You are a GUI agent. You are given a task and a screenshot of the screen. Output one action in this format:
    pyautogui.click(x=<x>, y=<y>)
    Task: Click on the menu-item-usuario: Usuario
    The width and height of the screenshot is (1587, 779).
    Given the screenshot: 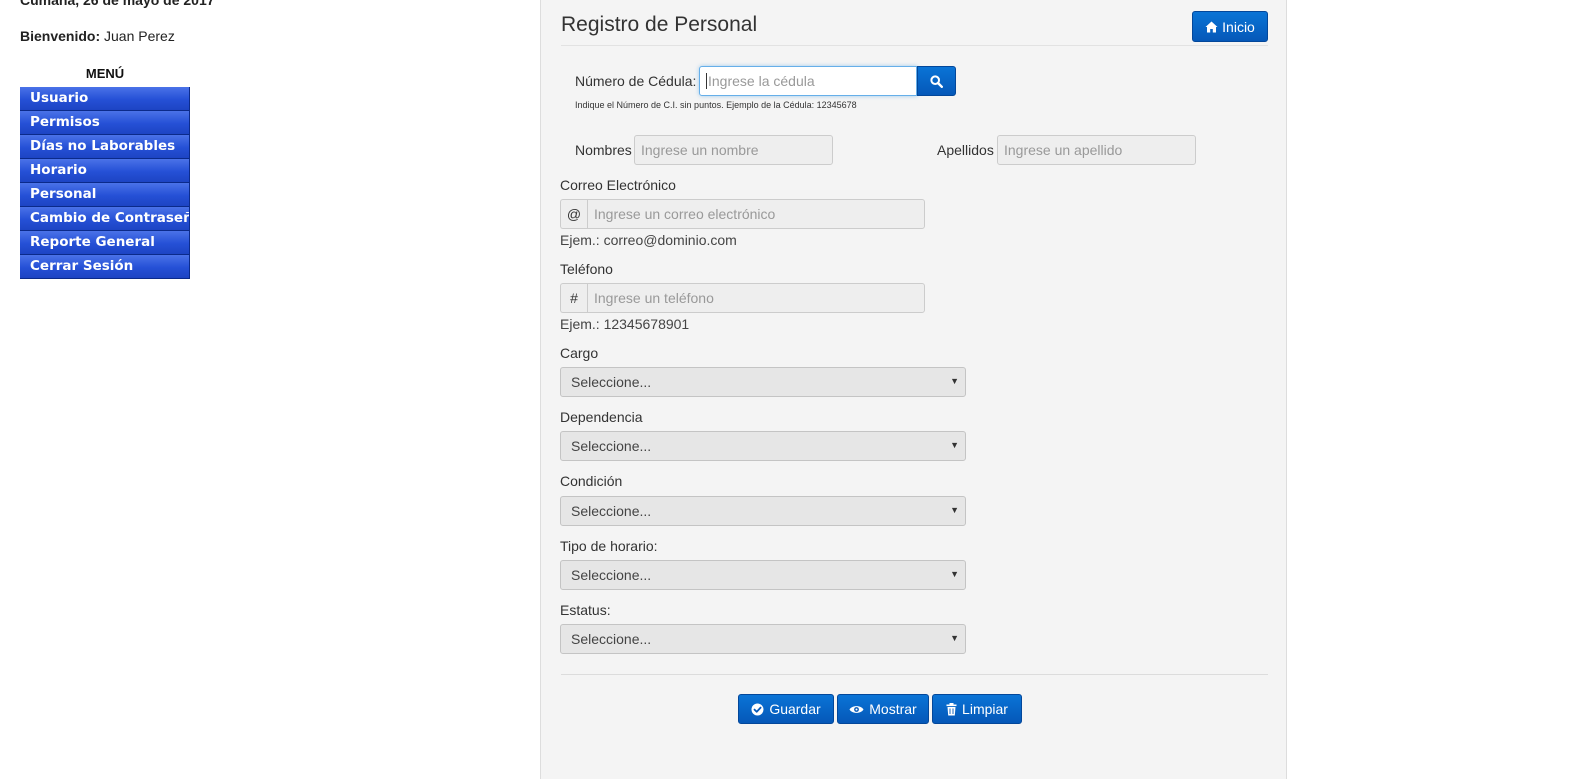 What is the action you would take?
    pyautogui.click(x=105, y=99)
    